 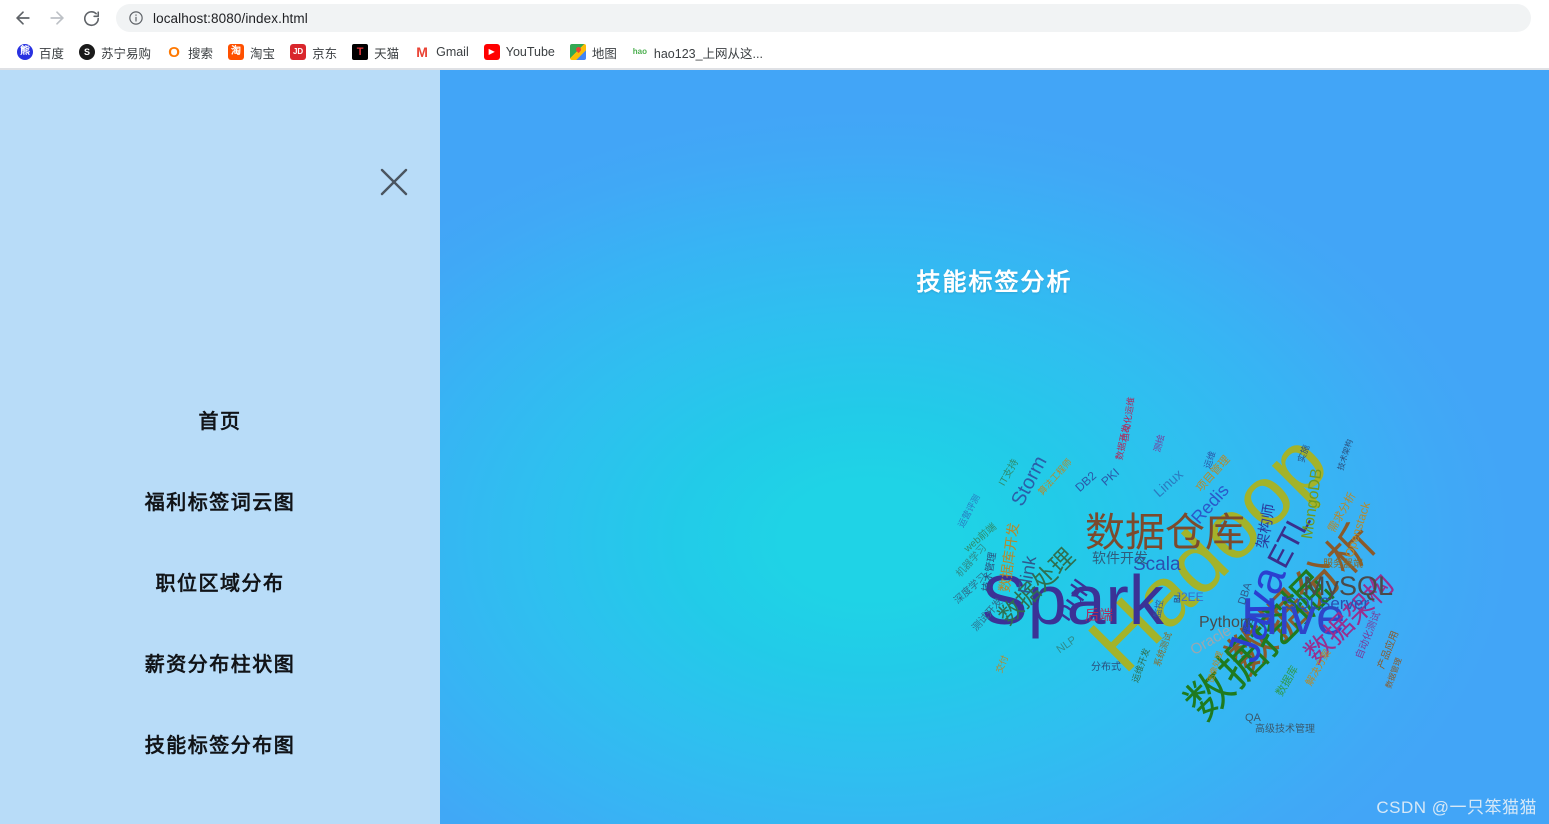 I want to click on bookmark-item: JD 京东, so click(x=313, y=52).